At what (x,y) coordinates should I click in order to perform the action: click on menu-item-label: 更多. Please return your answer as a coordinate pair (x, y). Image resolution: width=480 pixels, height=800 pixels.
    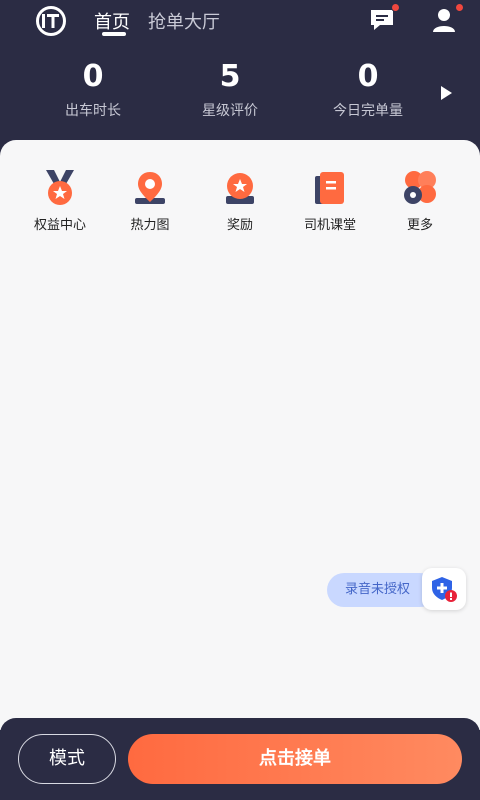
    Looking at the image, I should click on (419, 225).